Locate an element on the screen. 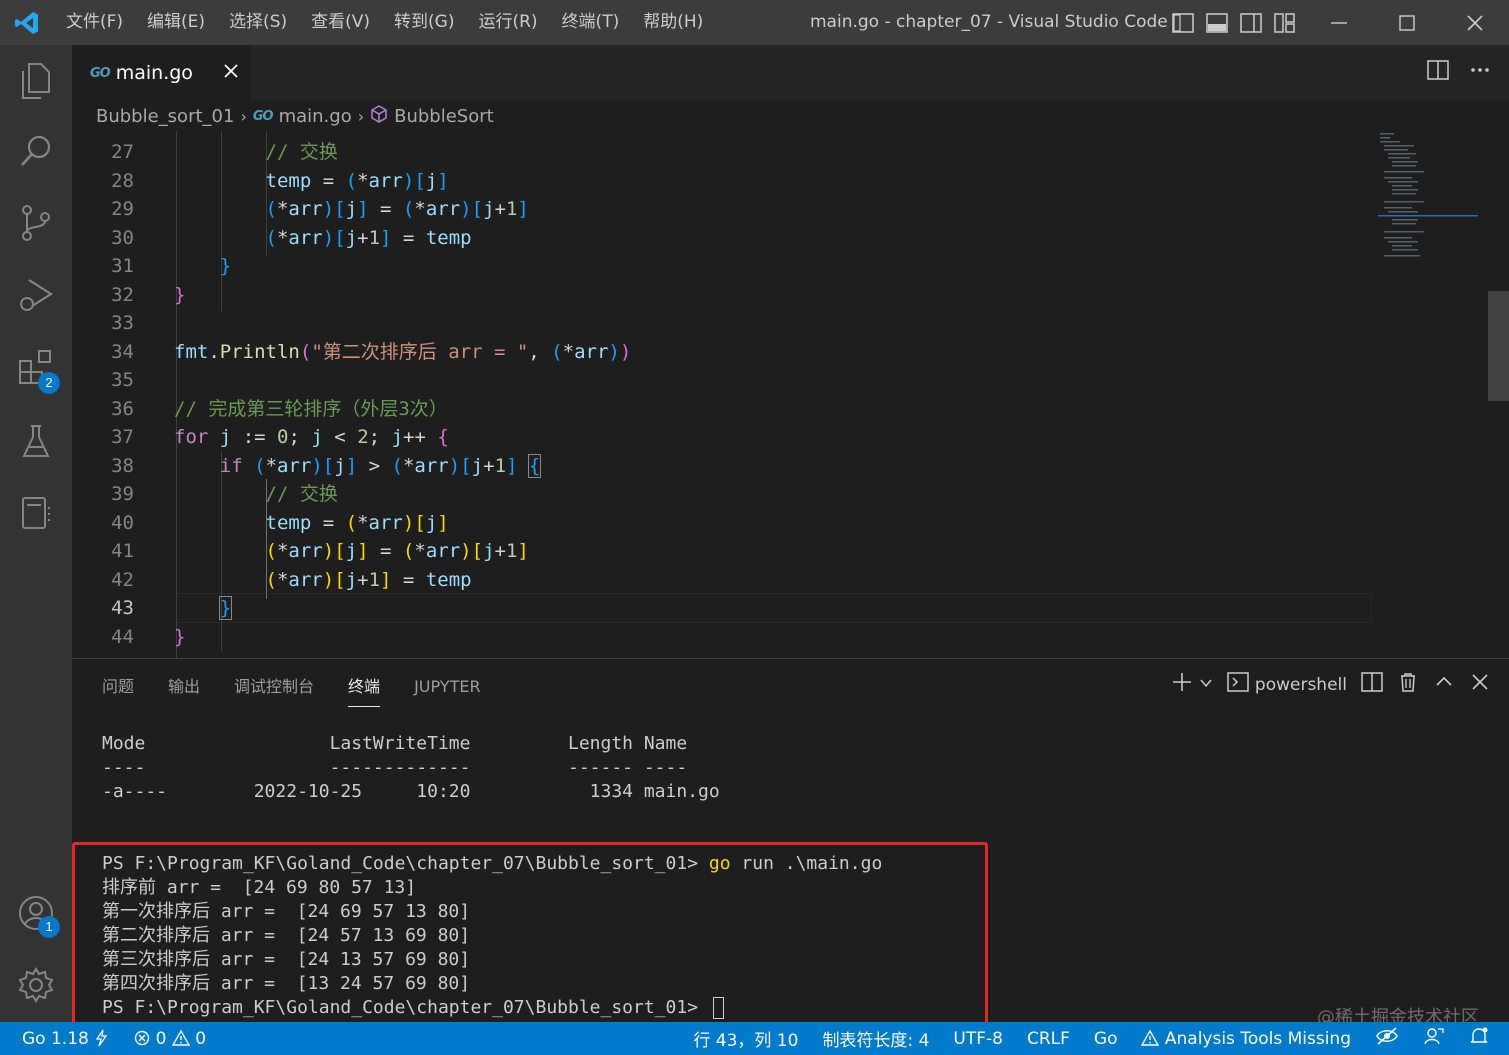 Image resolution: width=1509 pixels, height=1055 pixels. run-debug-icon is located at coordinates (36, 295).